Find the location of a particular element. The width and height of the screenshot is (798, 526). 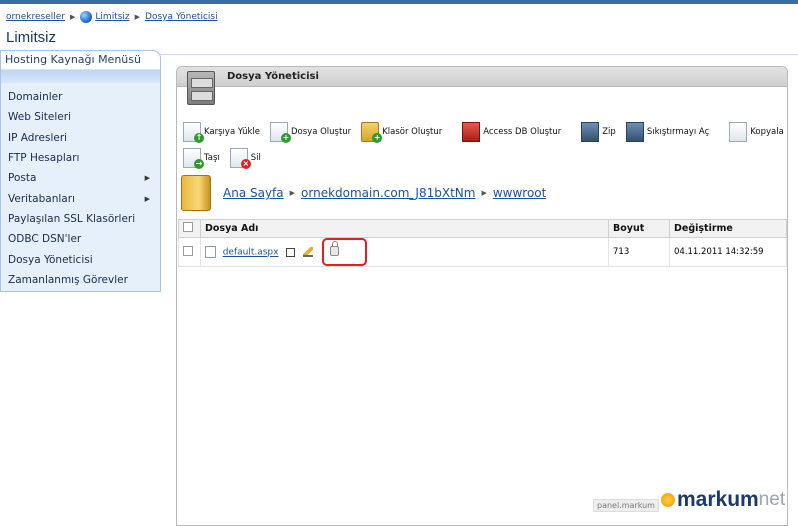

create-access-db-label: Access DB Oluştur is located at coordinates (522, 132).